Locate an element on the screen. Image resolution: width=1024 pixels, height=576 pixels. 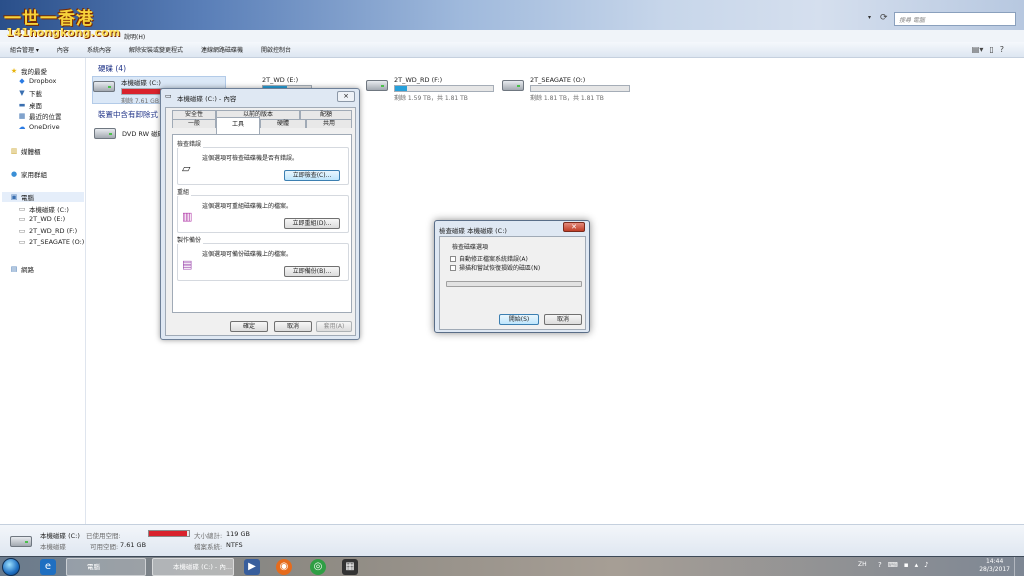
open-control-panel-button: 開啟控制台 is located at coordinates (276, 49).